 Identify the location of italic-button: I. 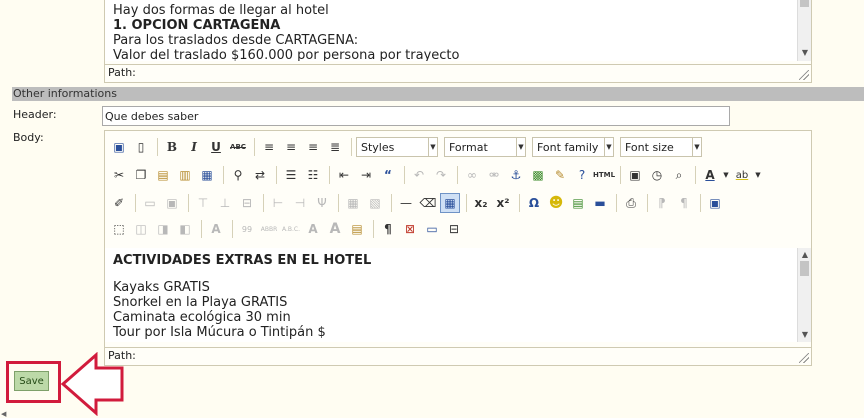
(194, 147).